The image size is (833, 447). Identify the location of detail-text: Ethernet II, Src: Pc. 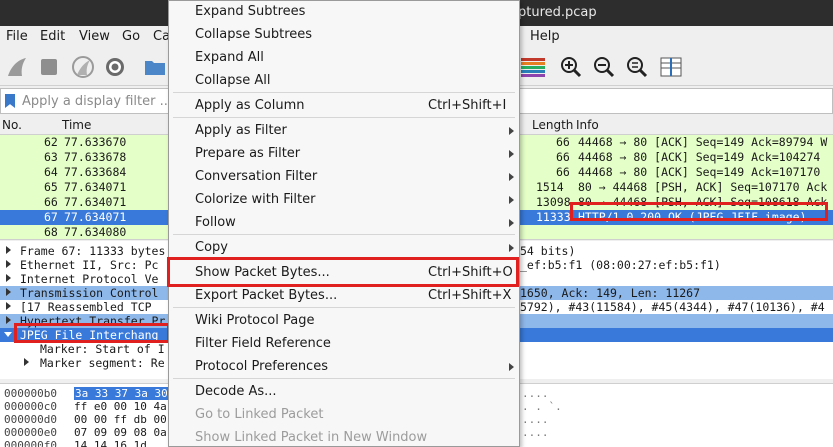
(89, 265).